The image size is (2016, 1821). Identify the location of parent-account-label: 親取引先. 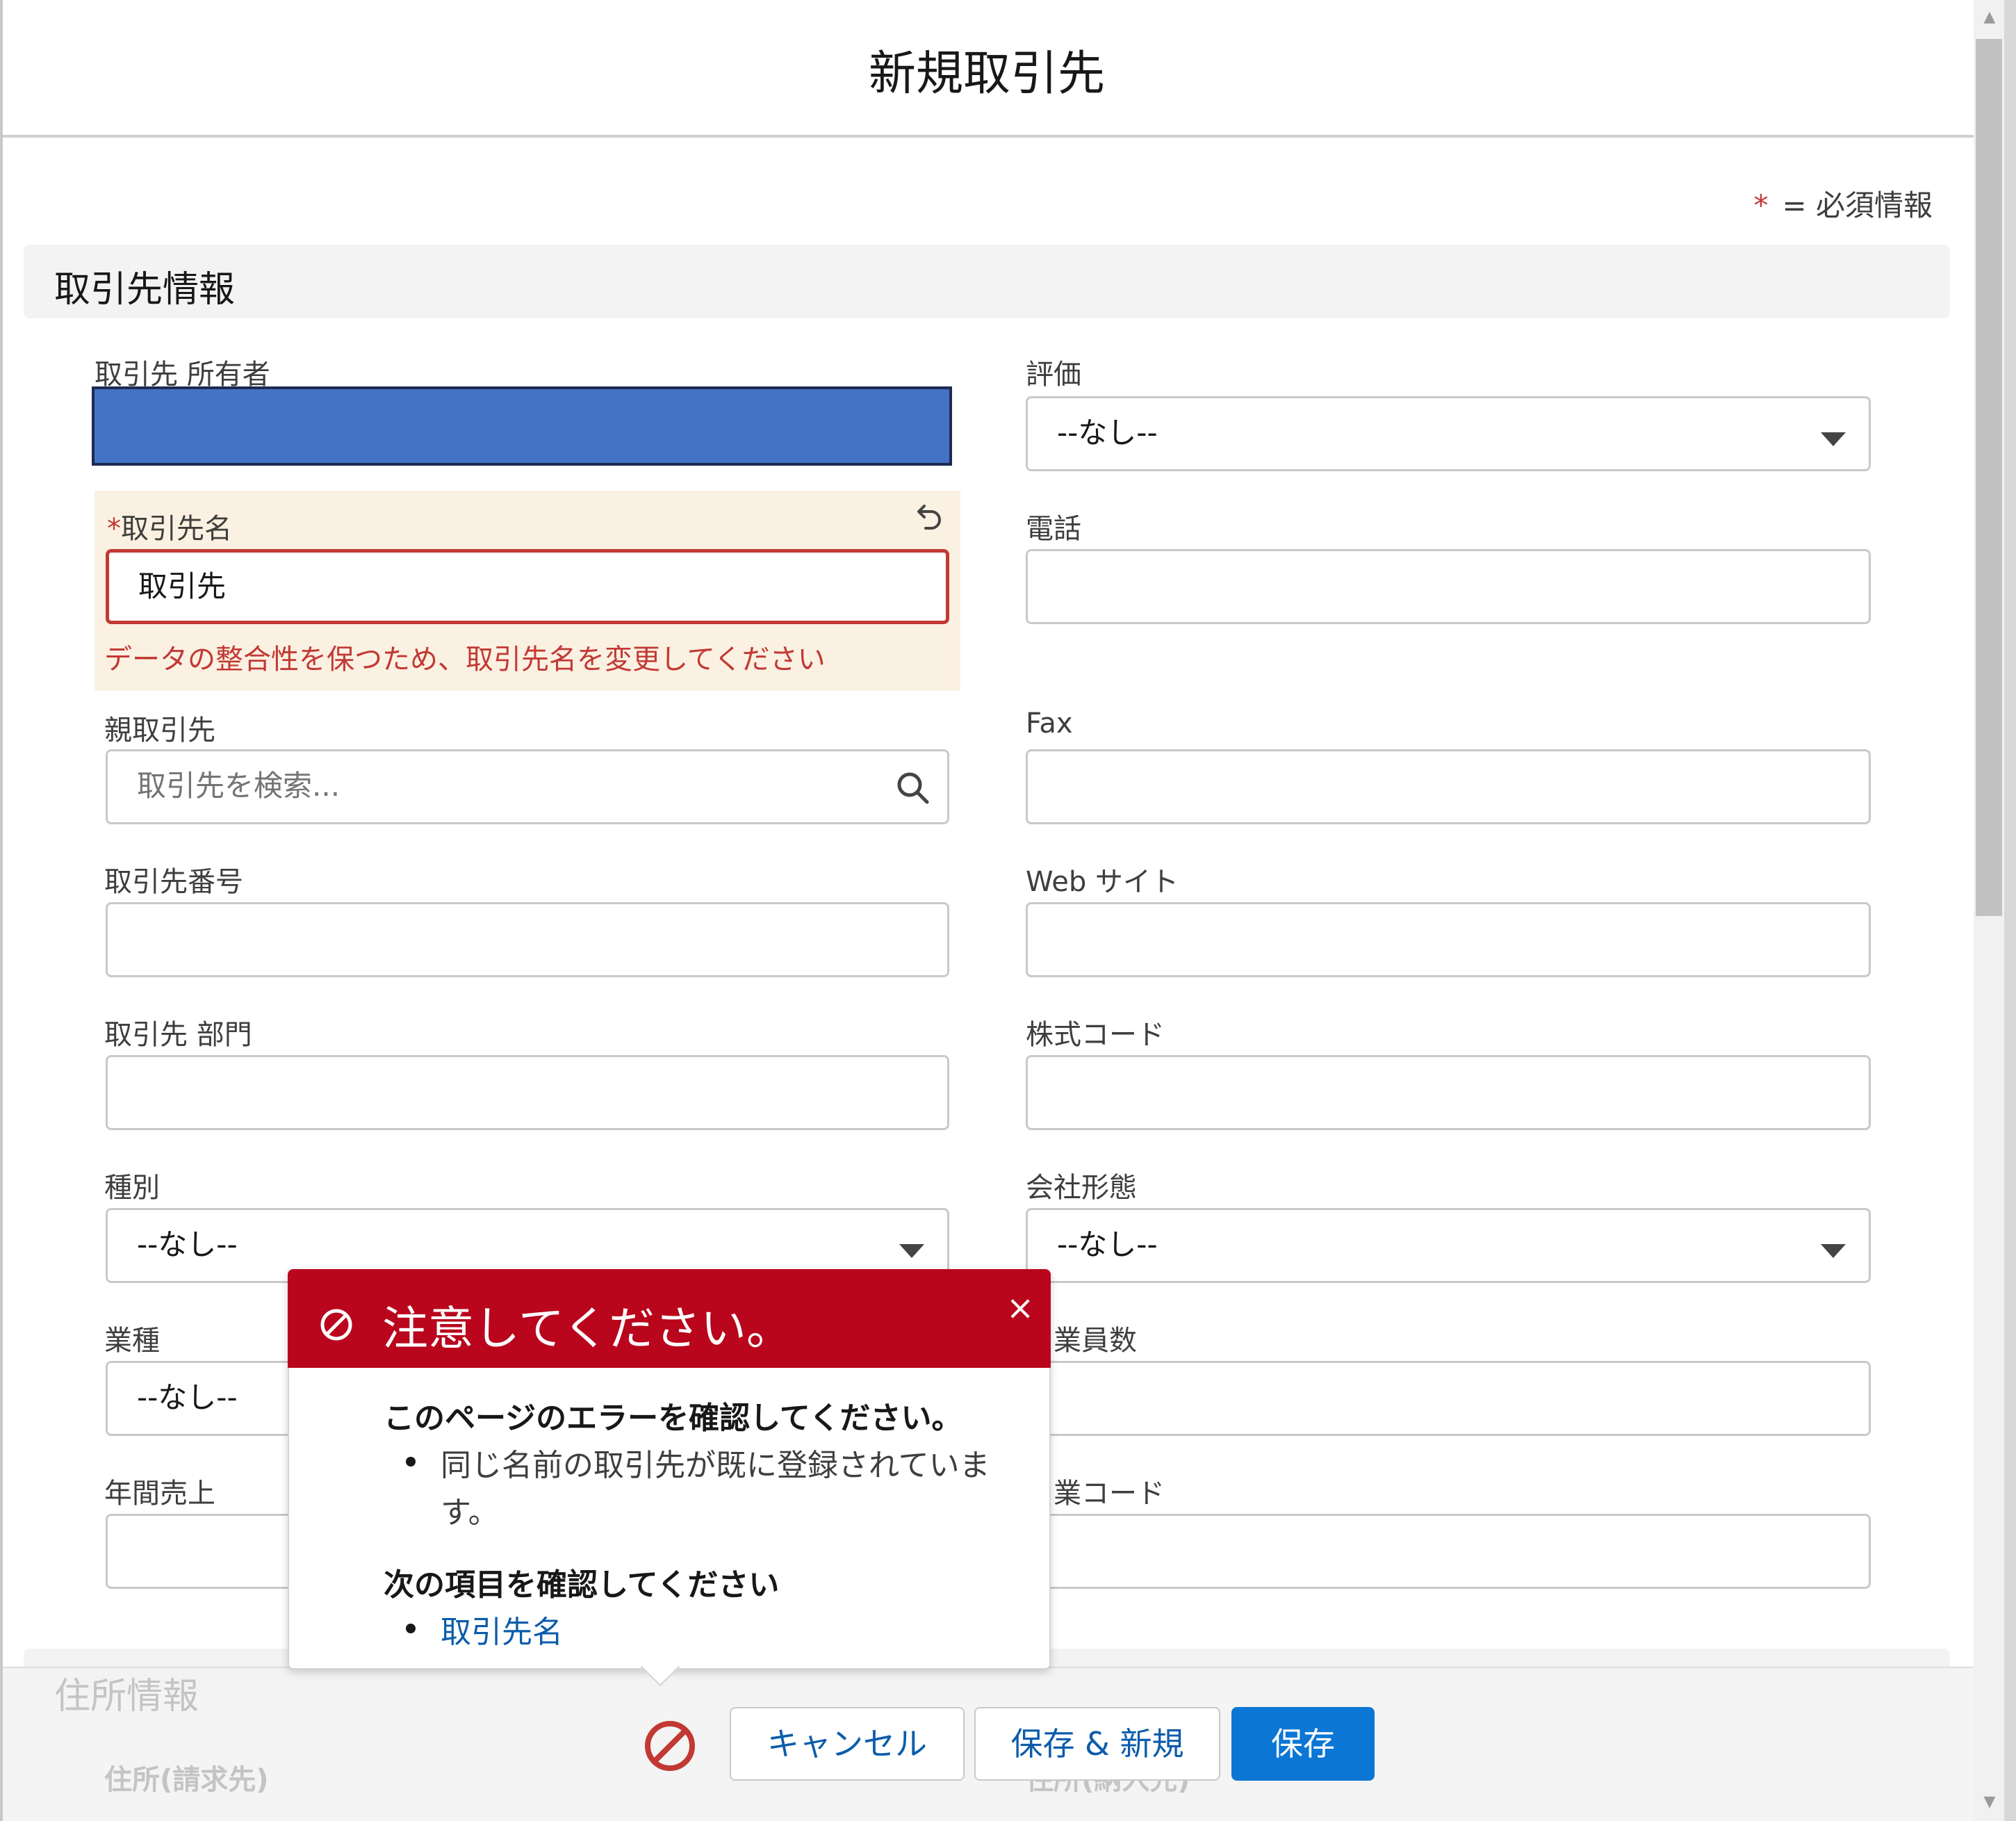
(160, 730).